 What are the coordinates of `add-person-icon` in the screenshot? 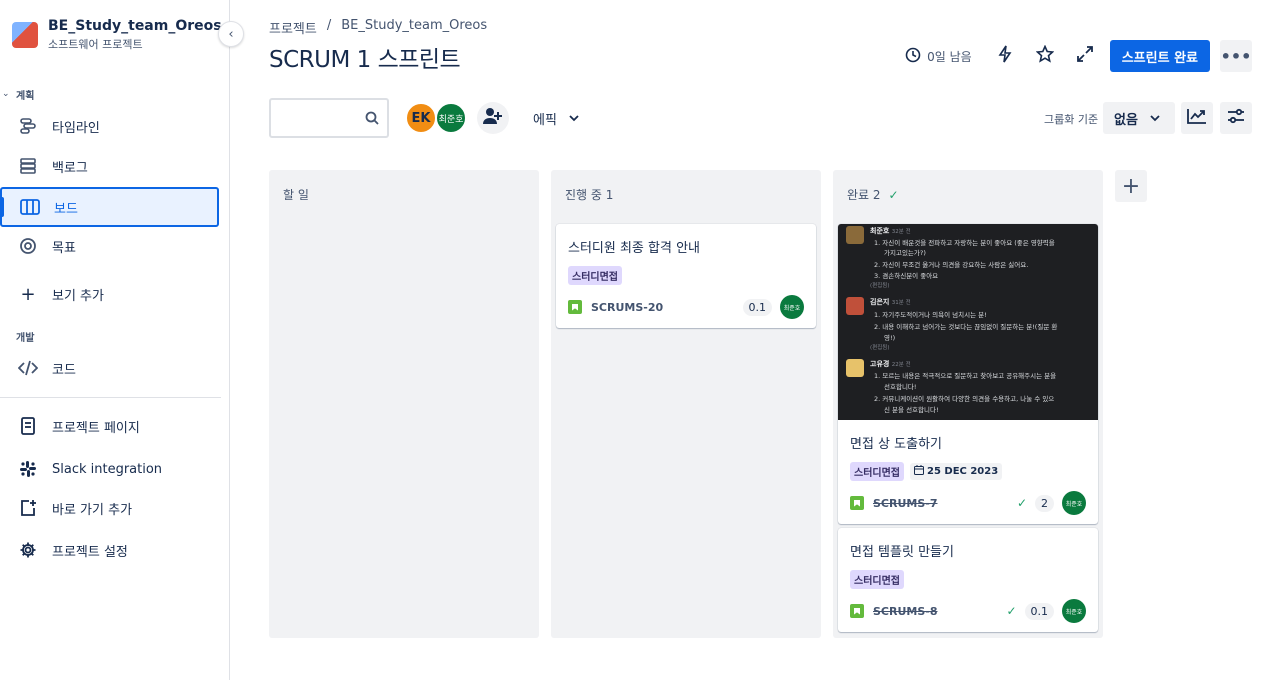 It's located at (493, 118).